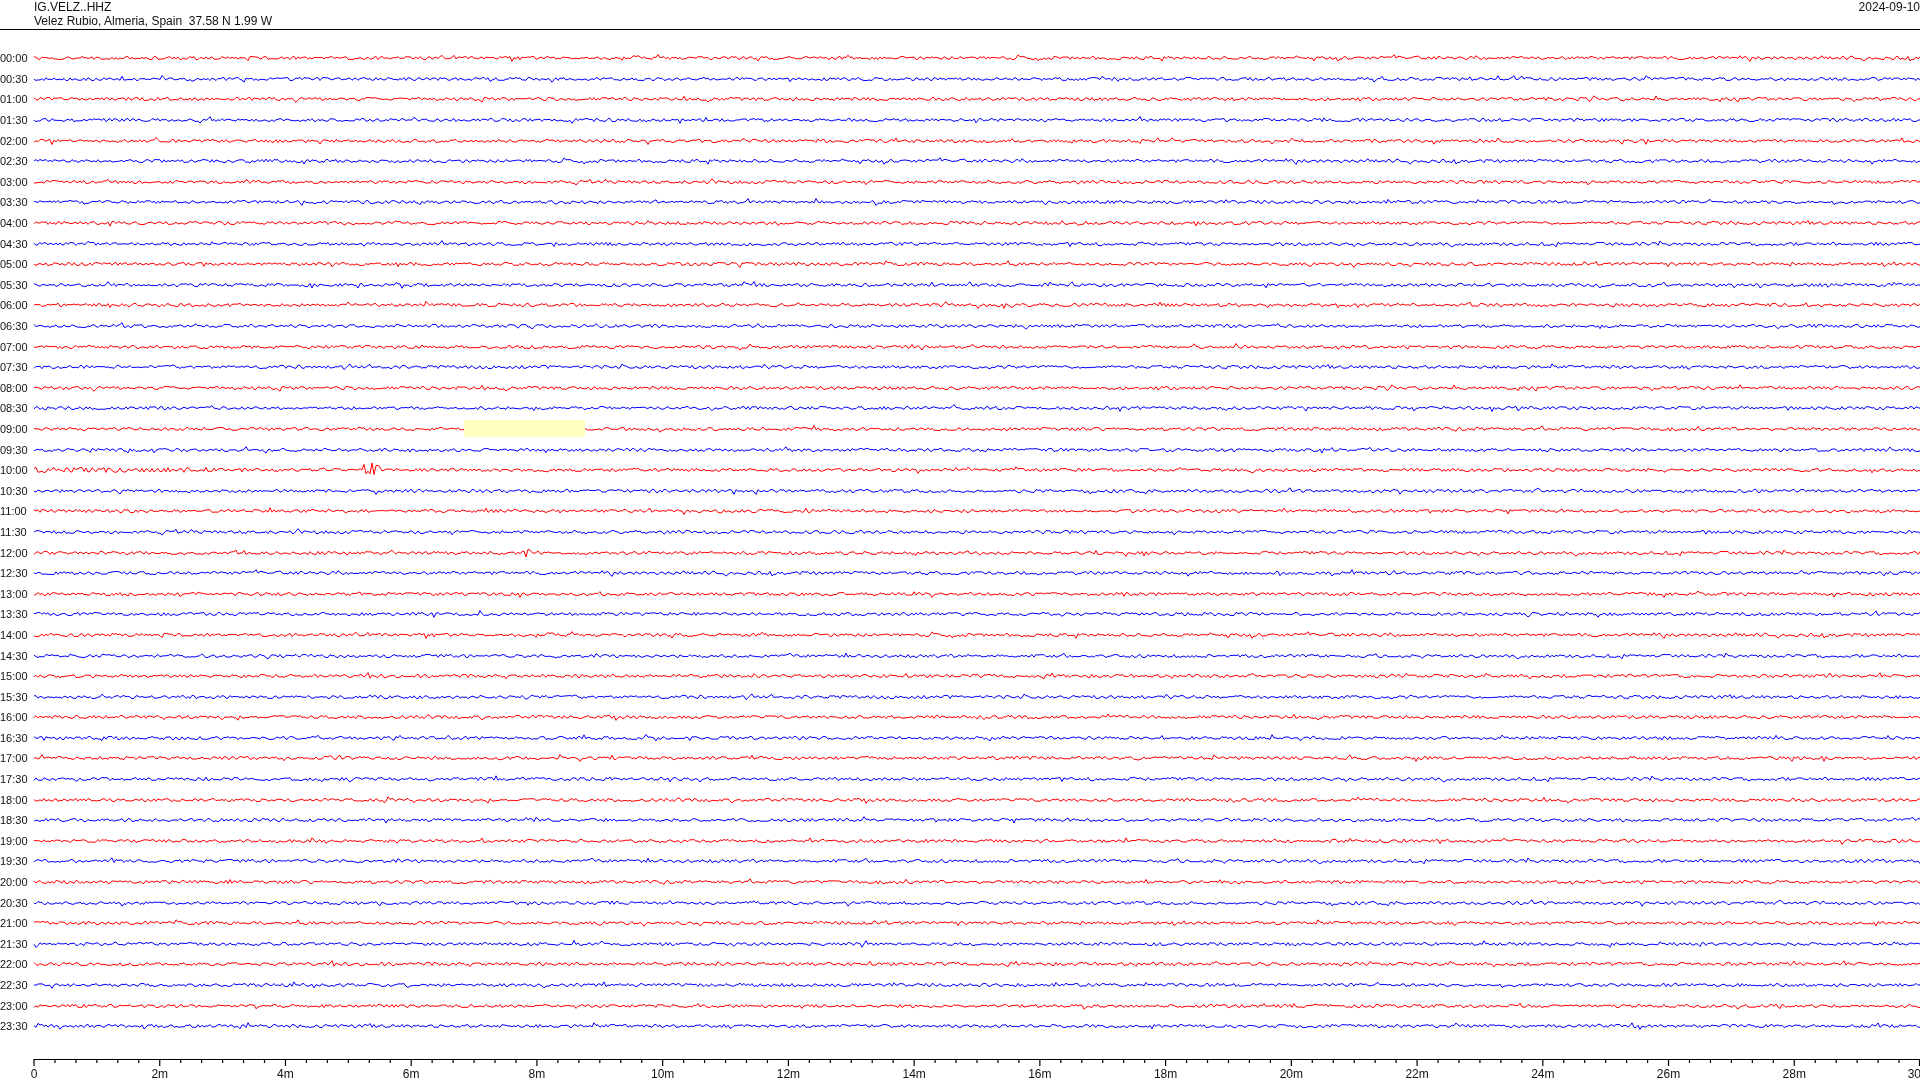 The height and width of the screenshot is (1080, 1920). What do you see at coordinates (14, 820) in the screenshot?
I see `time-label: 18:30` at bounding box center [14, 820].